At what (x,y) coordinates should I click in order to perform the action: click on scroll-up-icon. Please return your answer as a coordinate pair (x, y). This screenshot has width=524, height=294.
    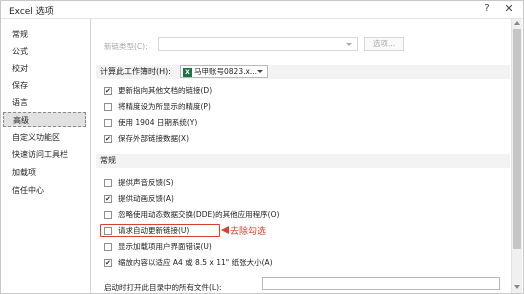
    Looking at the image, I should click on (517, 23).